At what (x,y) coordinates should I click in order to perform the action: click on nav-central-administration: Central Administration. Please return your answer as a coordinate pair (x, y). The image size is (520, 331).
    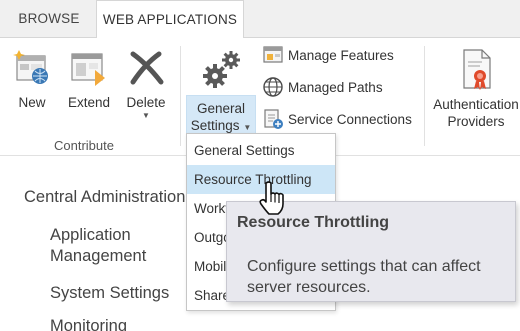
    Looking at the image, I should click on (104, 197).